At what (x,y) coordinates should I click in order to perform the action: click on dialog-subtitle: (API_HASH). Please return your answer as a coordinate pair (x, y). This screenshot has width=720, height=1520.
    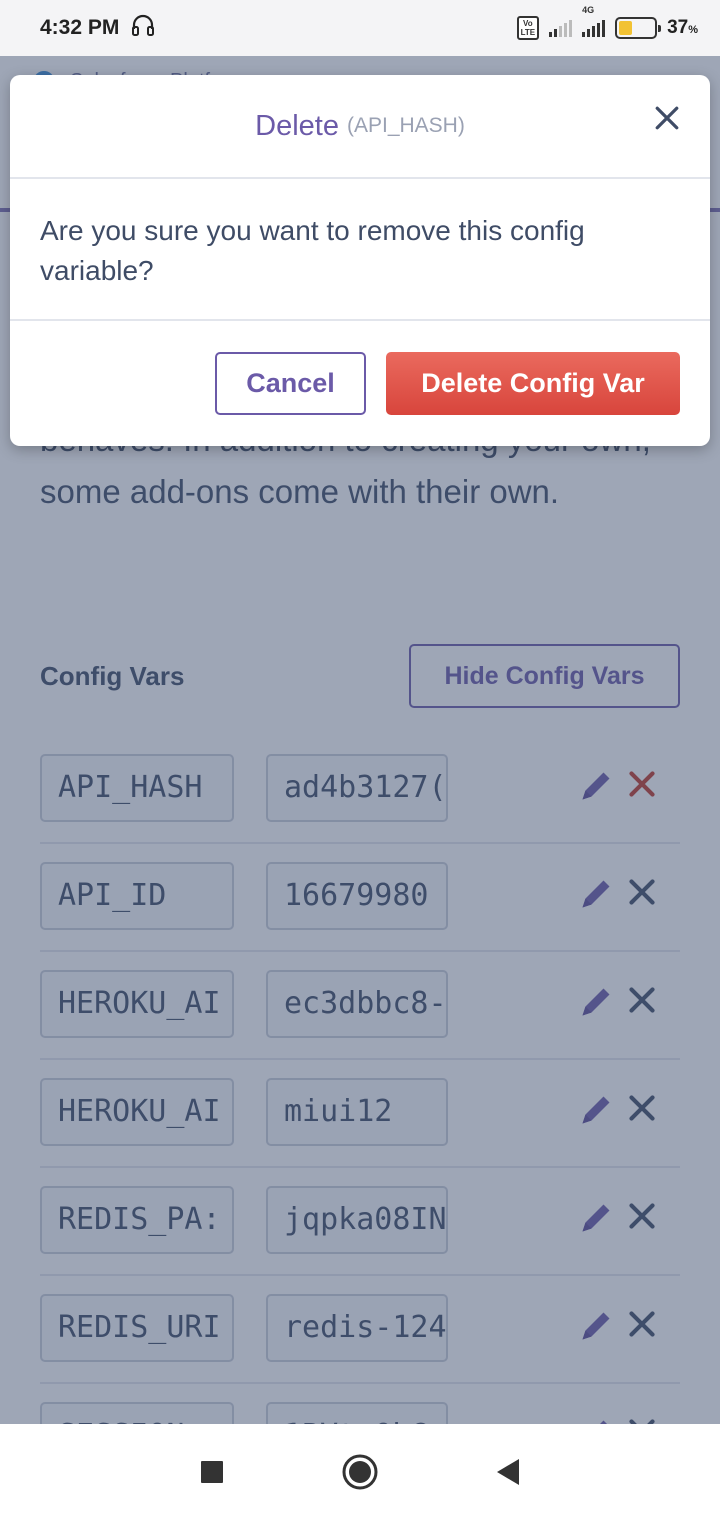
    Looking at the image, I should click on (405, 125).